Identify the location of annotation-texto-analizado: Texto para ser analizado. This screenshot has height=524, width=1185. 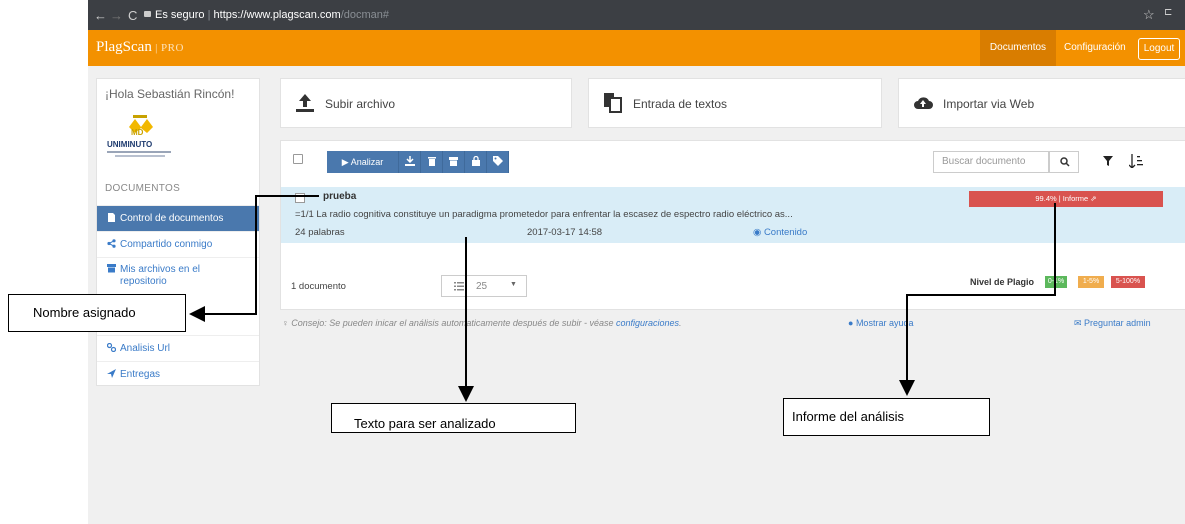
(453, 418).